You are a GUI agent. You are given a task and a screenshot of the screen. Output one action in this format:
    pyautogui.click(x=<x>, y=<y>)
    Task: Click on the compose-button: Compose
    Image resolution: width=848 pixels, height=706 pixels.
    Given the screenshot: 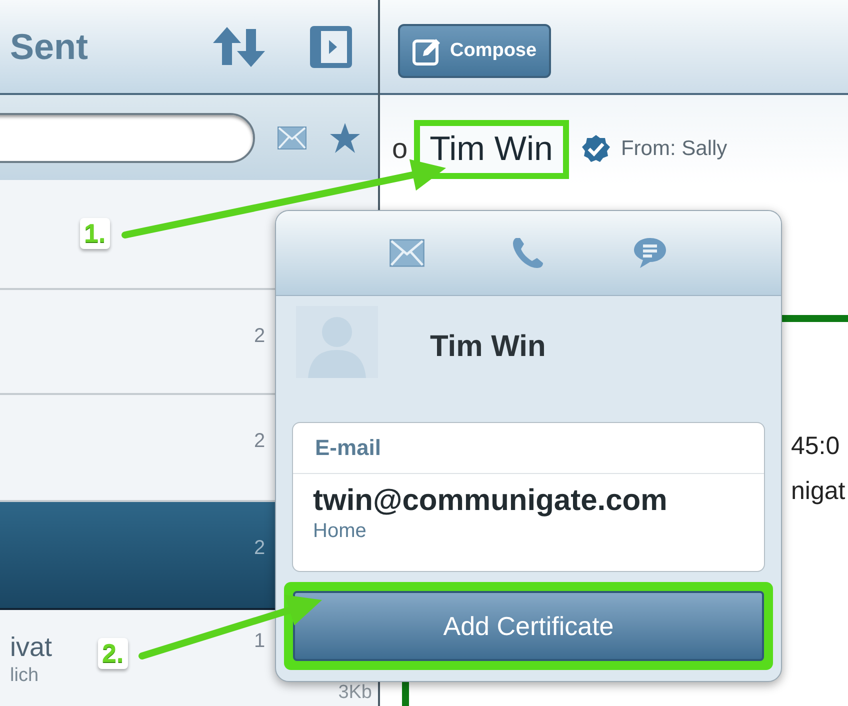 What is the action you would take?
    pyautogui.click(x=474, y=51)
    